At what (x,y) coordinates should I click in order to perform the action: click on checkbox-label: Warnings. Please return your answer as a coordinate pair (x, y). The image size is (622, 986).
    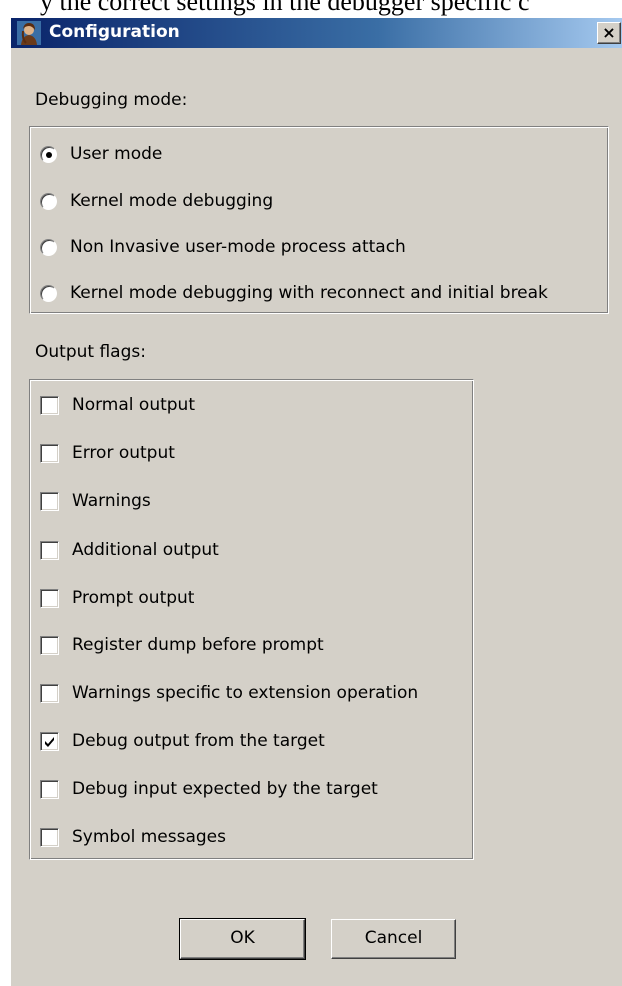
    Looking at the image, I should click on (111, 501).